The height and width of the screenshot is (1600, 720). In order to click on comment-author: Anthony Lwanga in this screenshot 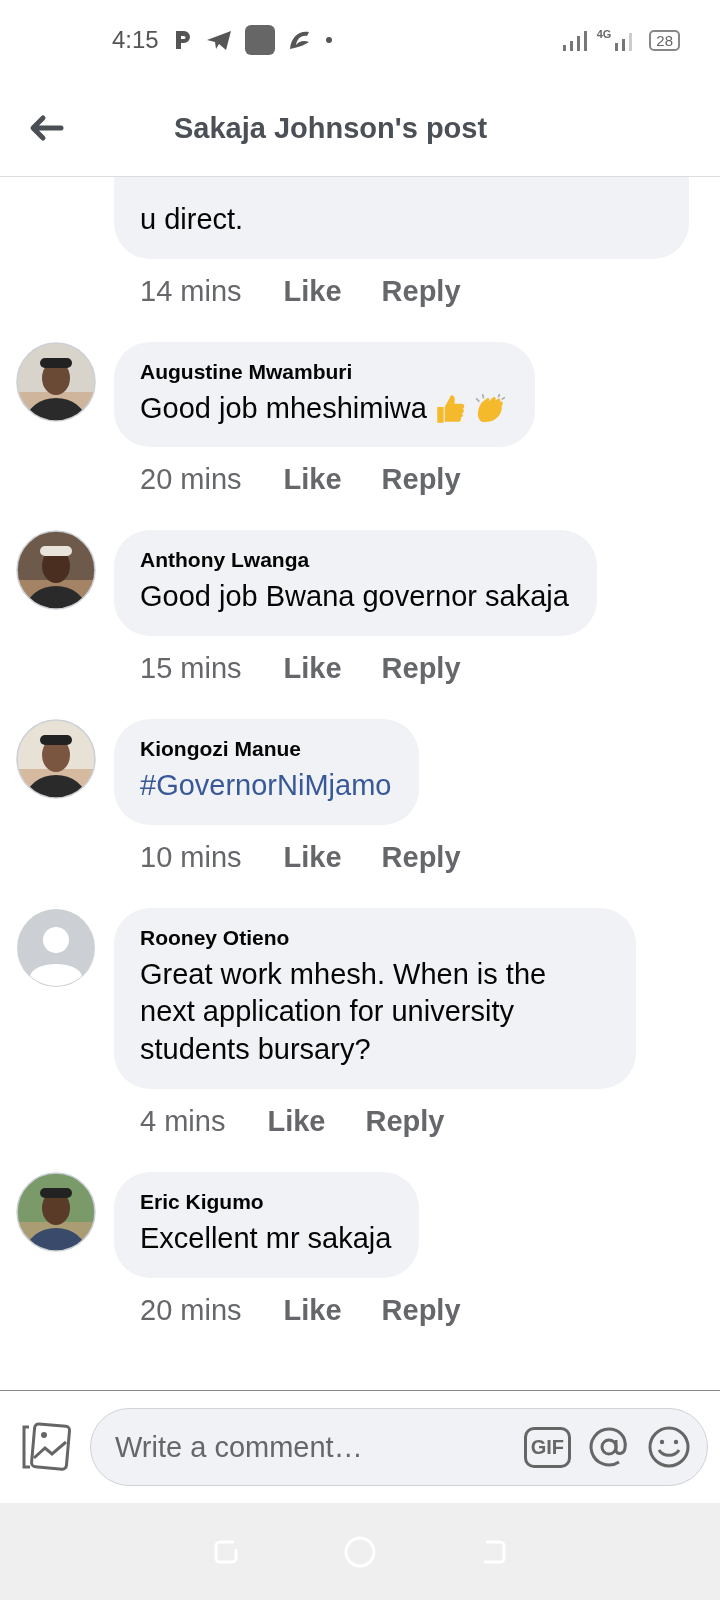, I will do `click(354, 560)`.